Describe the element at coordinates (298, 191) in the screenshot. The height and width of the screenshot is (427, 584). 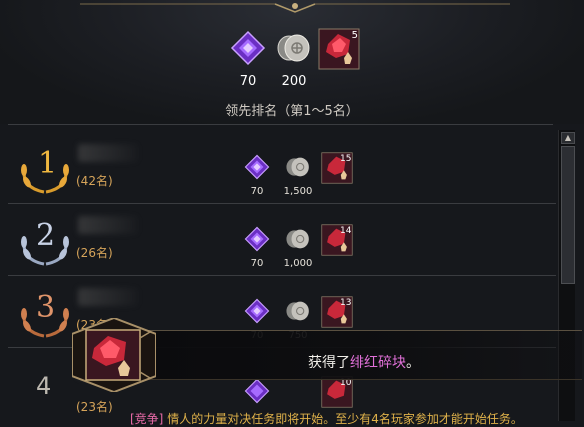
I see `coin-value: 1,500` at that location.